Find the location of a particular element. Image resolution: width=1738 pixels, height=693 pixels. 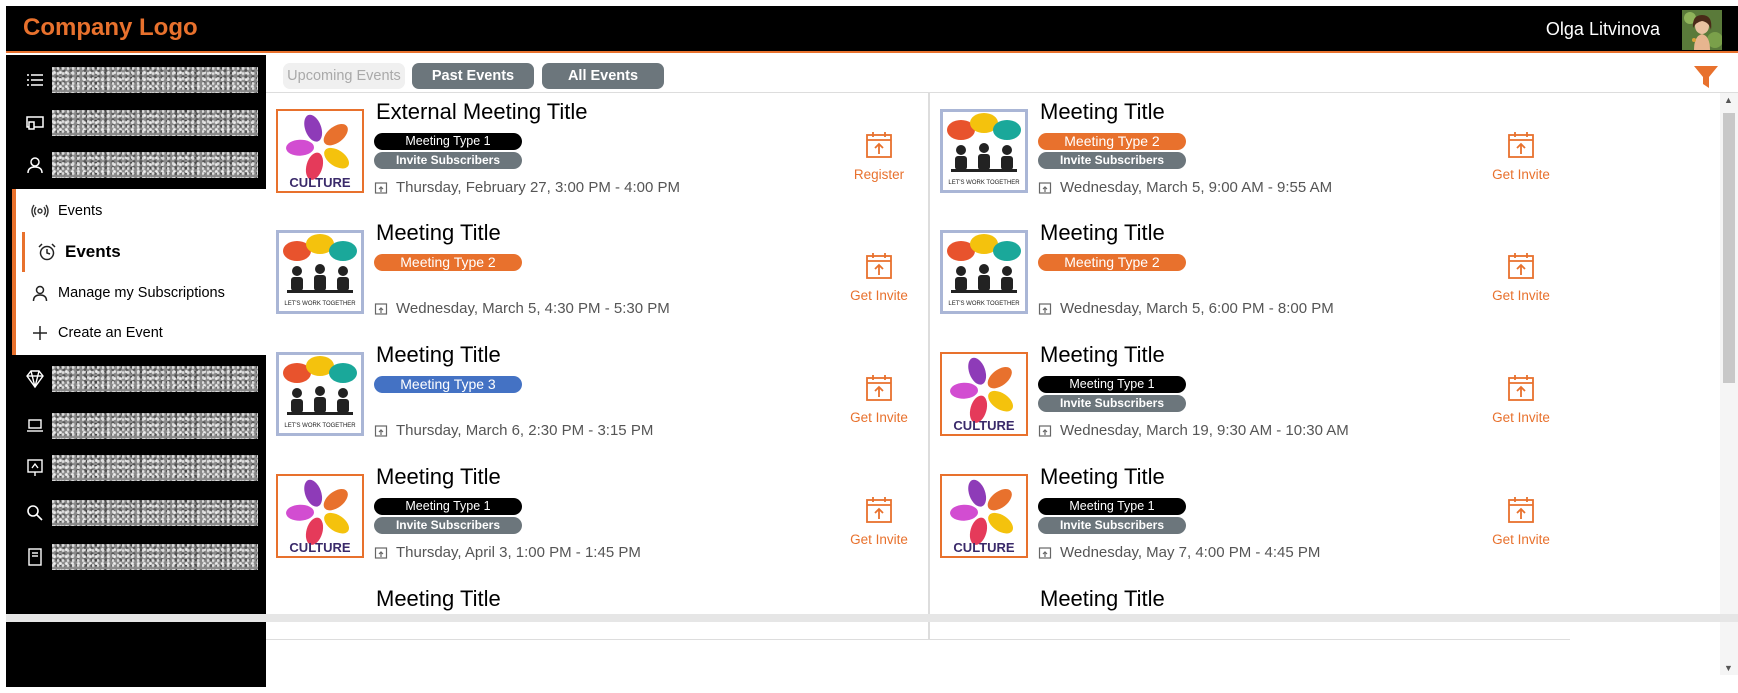

event-datetime: Wednesday, March 19, 9:30 AM - 10:30 AM is located at coordinates (1193, 430).